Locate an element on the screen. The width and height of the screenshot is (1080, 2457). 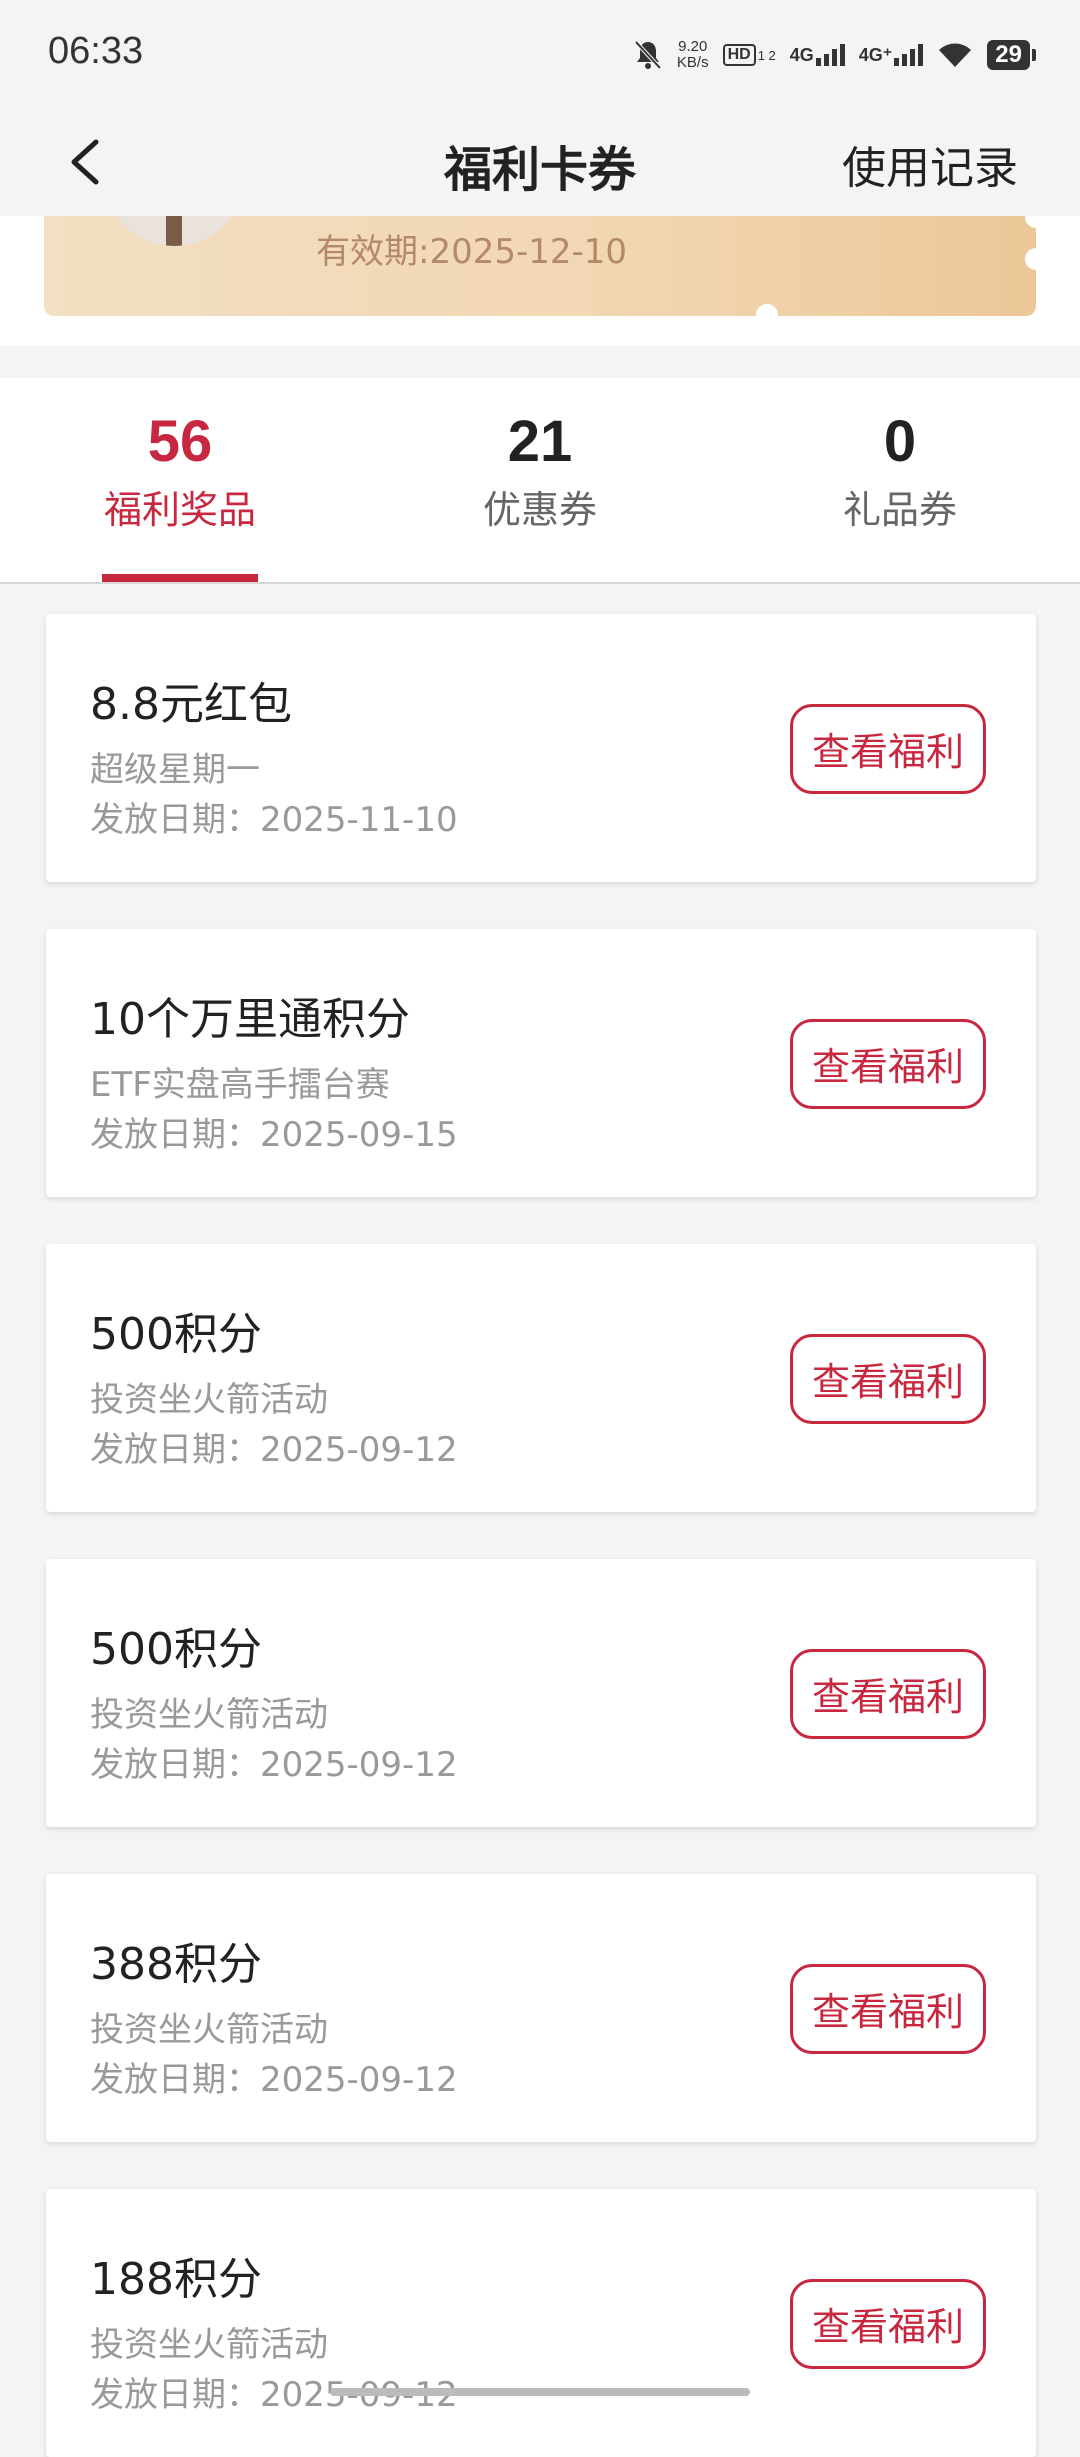
wifi-icon is located at coordinates (955, 55).